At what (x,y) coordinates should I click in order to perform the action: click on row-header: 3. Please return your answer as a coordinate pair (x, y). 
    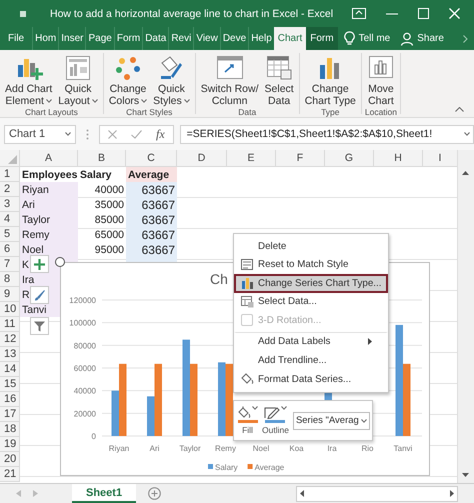
    Looking at the image, I should click on (10, 204).